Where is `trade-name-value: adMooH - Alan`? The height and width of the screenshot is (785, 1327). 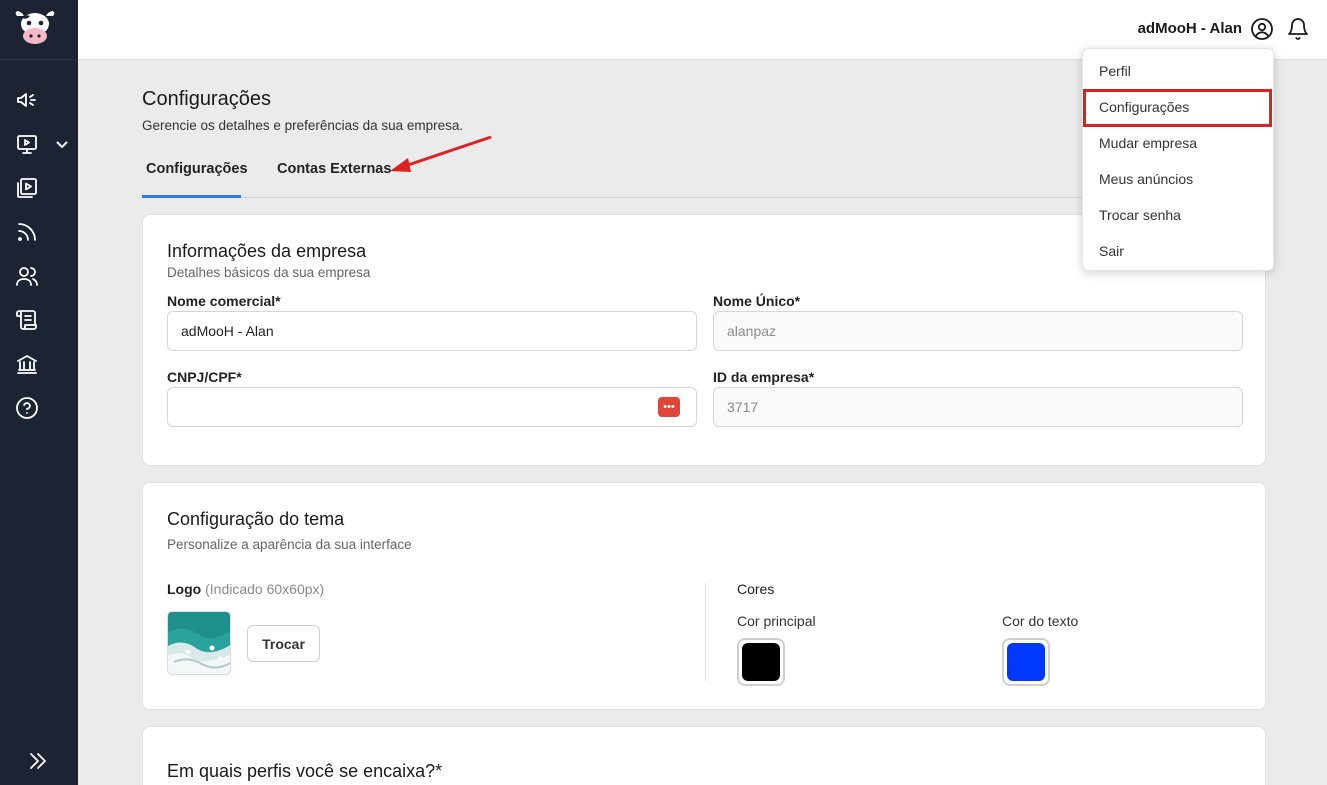
trade-name-value: adMooH - Alan is located at coordinates (227, 331).